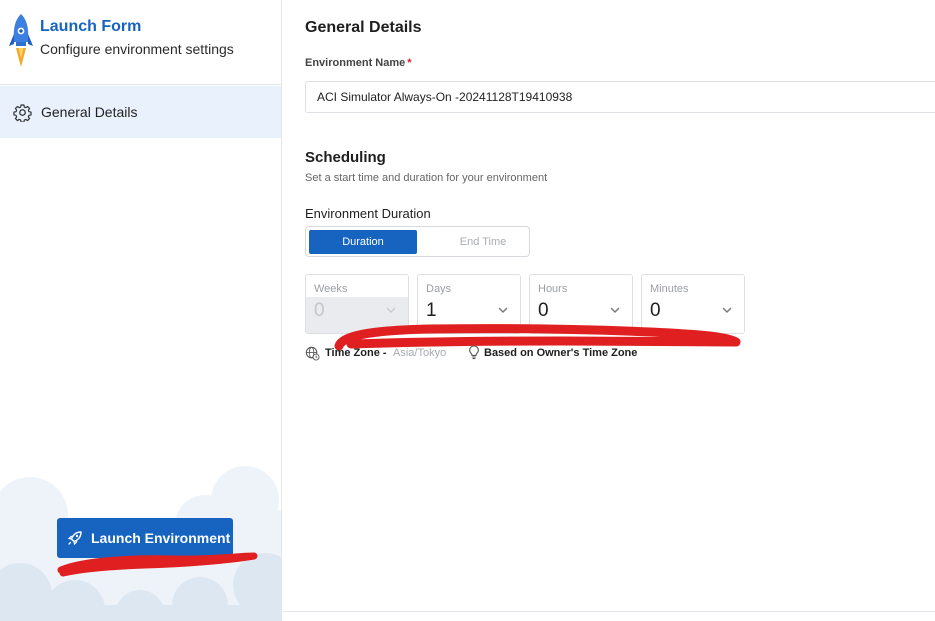 This screenshot has height=621, width=935. Describe the element at coordinates (693, 304) in the screenshot. I see `minutes-select: Minutes 0` at that location.